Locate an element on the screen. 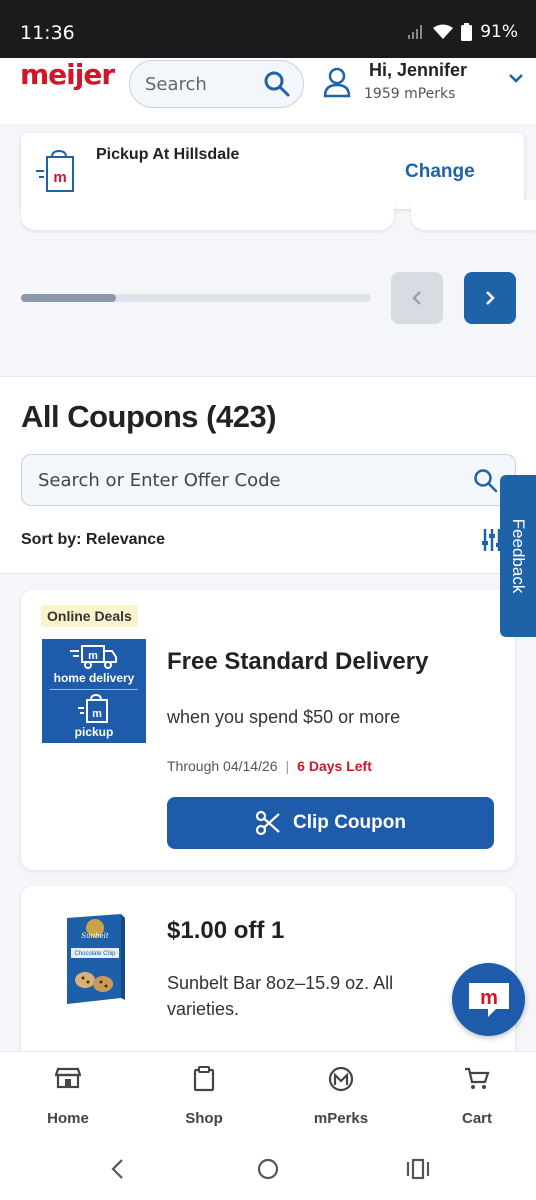 Image resolution: width=536 pixels, height=1200 pixels. sort-value: Relevance is located at coordinates (125, 539).